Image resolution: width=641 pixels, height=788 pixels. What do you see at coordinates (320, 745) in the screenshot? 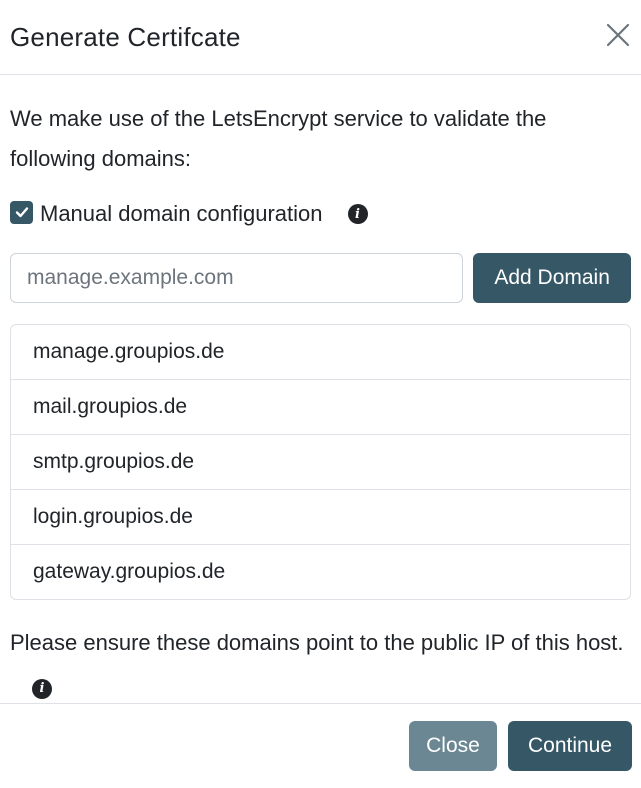
I see `dialog-footer: Close Continue` at bounding box center [320, 745].